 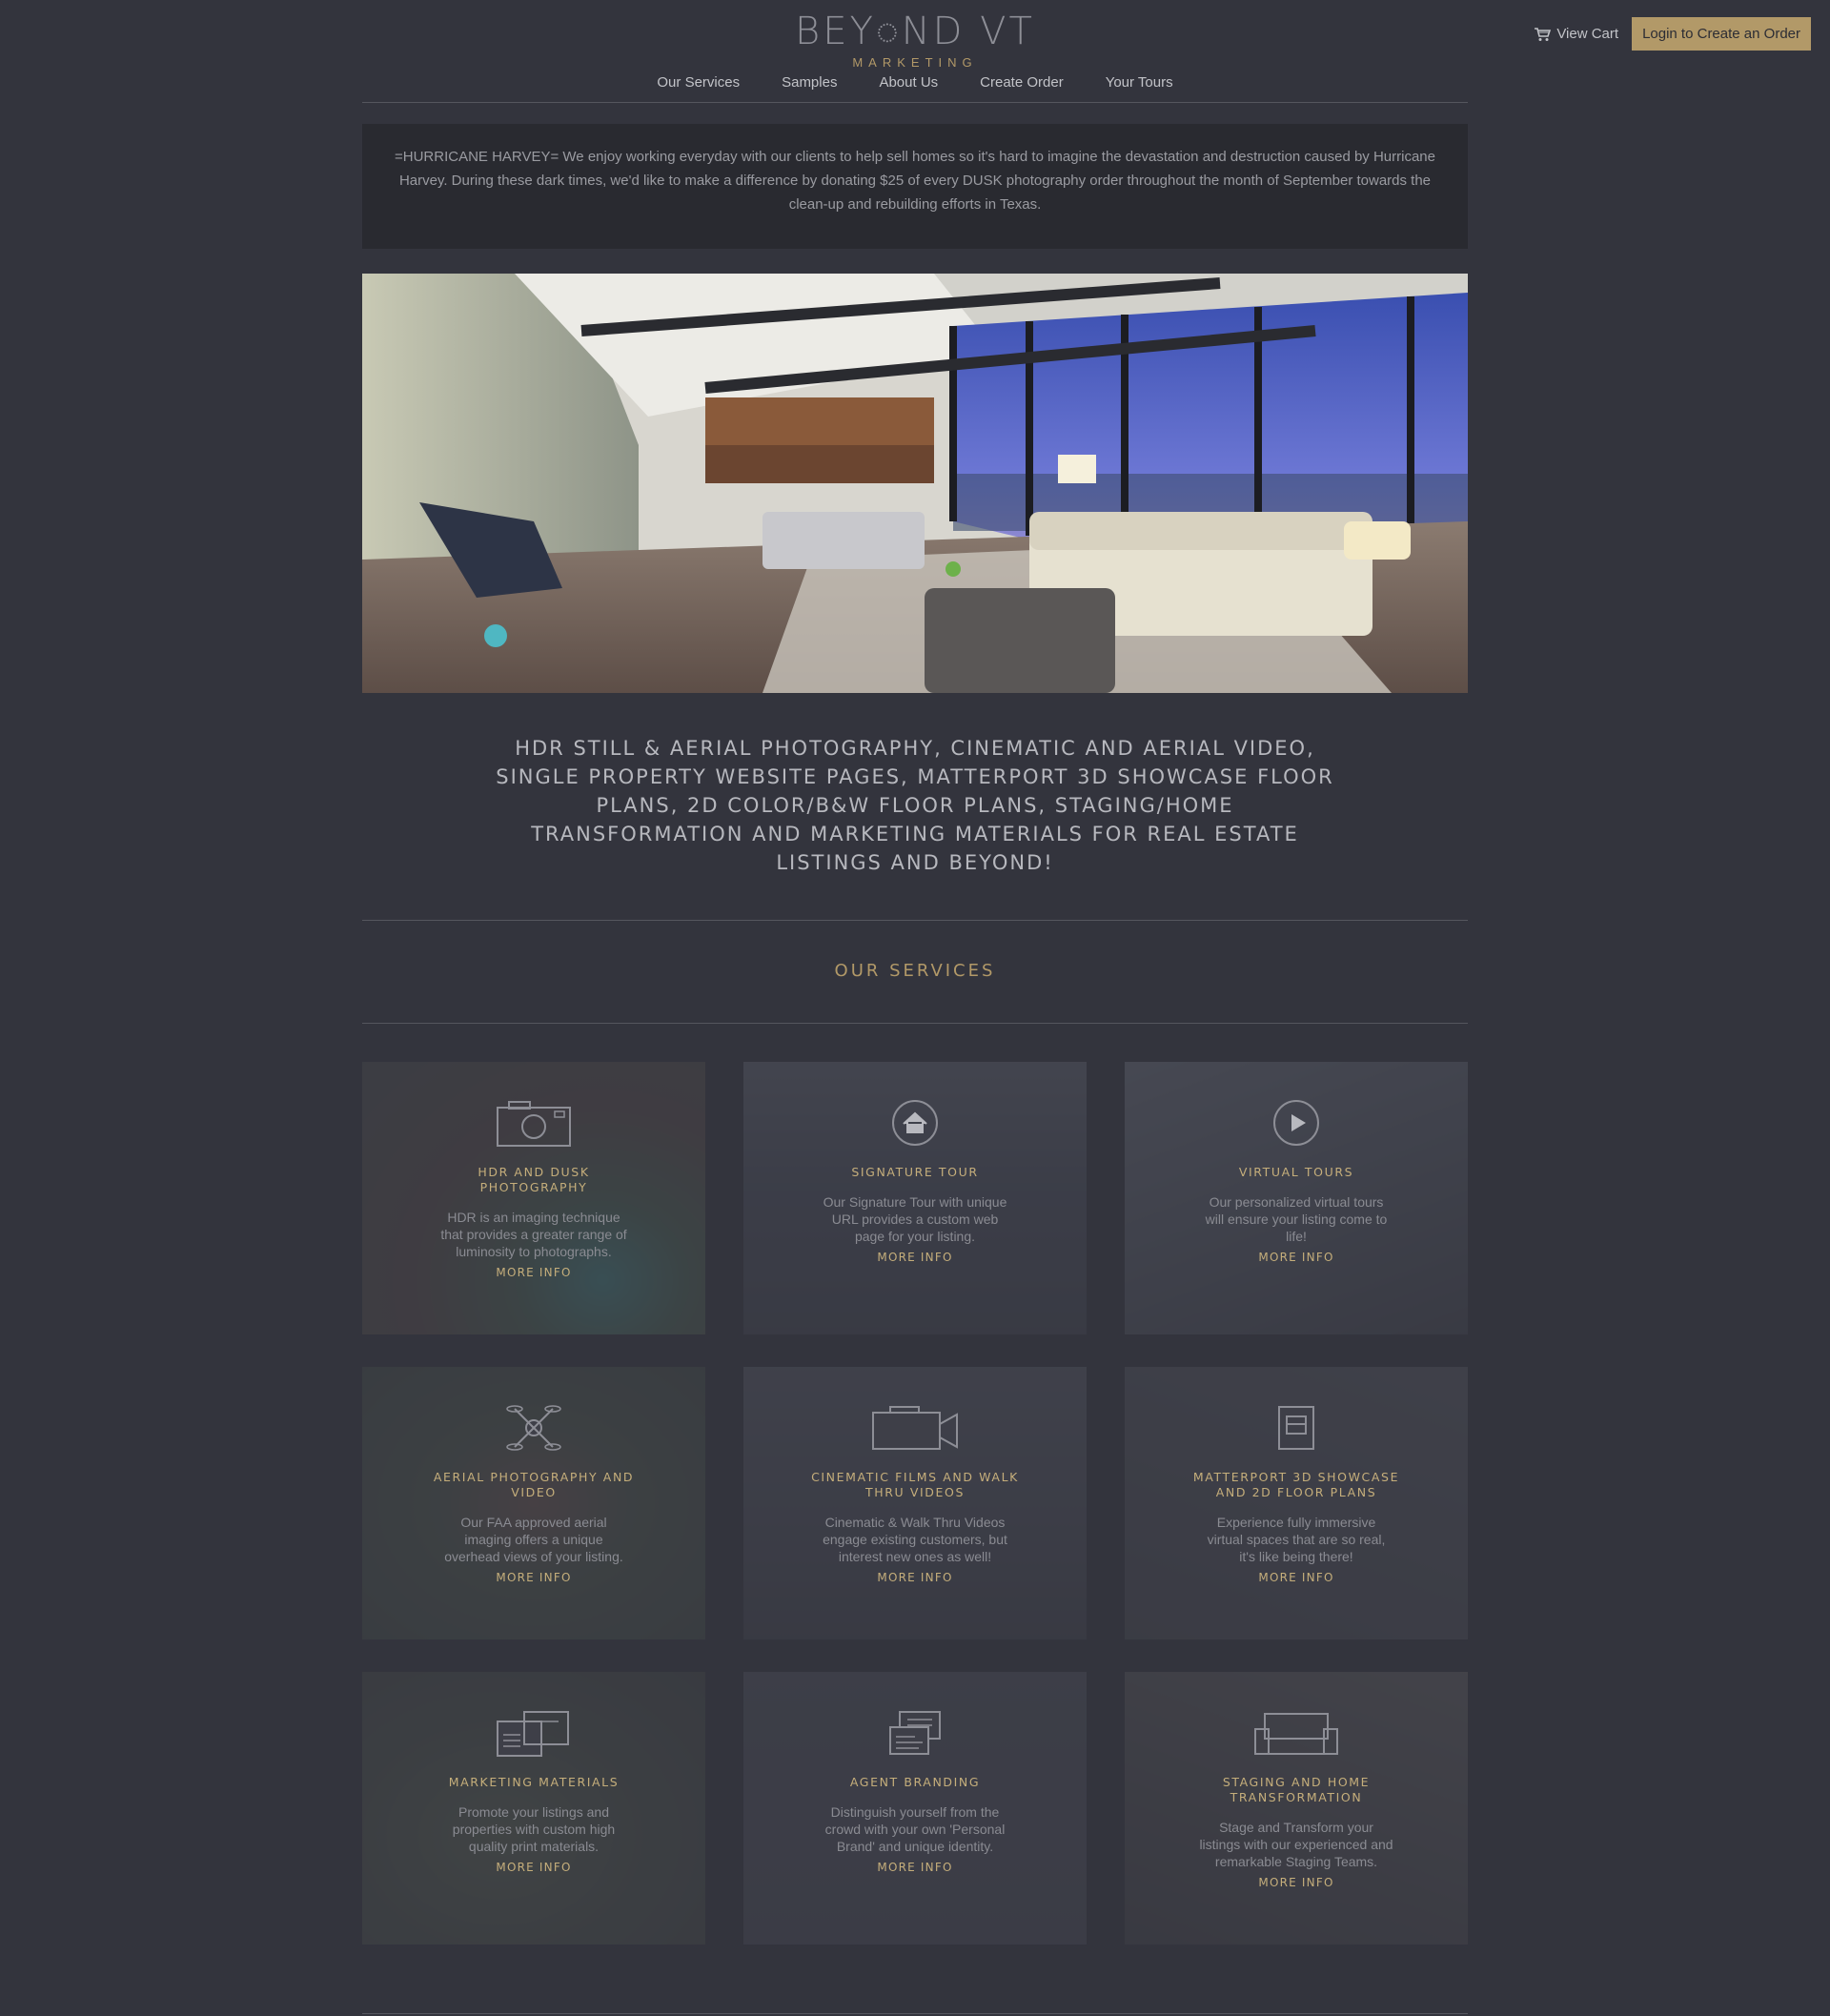 What do you see at coordinates (915, 1123) in the screenshot?
I see `home-icon` at bounding box center [915, 1123].